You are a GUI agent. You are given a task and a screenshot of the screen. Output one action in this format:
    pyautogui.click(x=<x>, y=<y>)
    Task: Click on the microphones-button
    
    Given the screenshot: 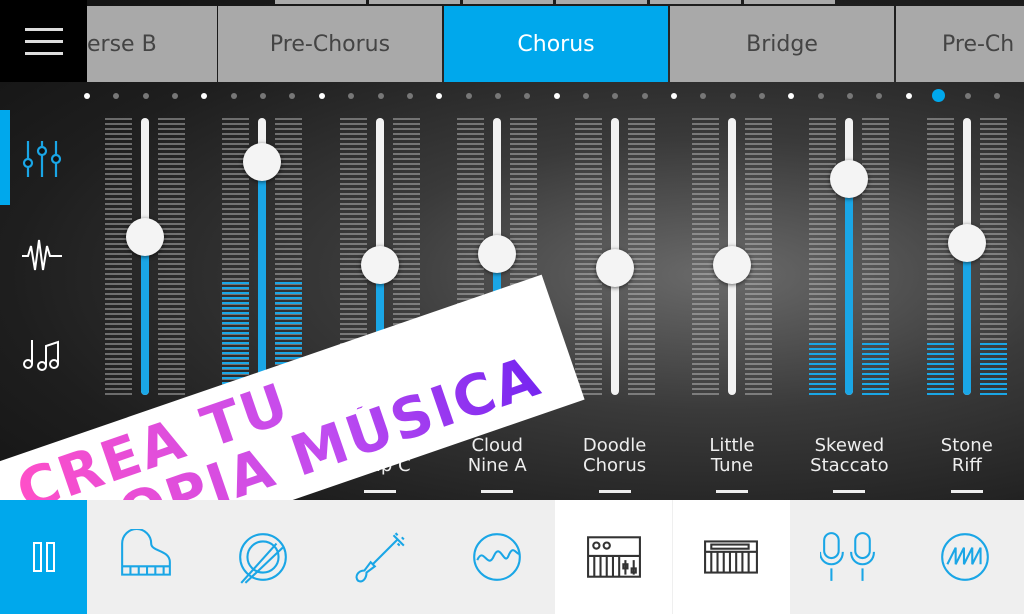 What is the action you would take?
    pyautogui.click(x=848, y=557)
    